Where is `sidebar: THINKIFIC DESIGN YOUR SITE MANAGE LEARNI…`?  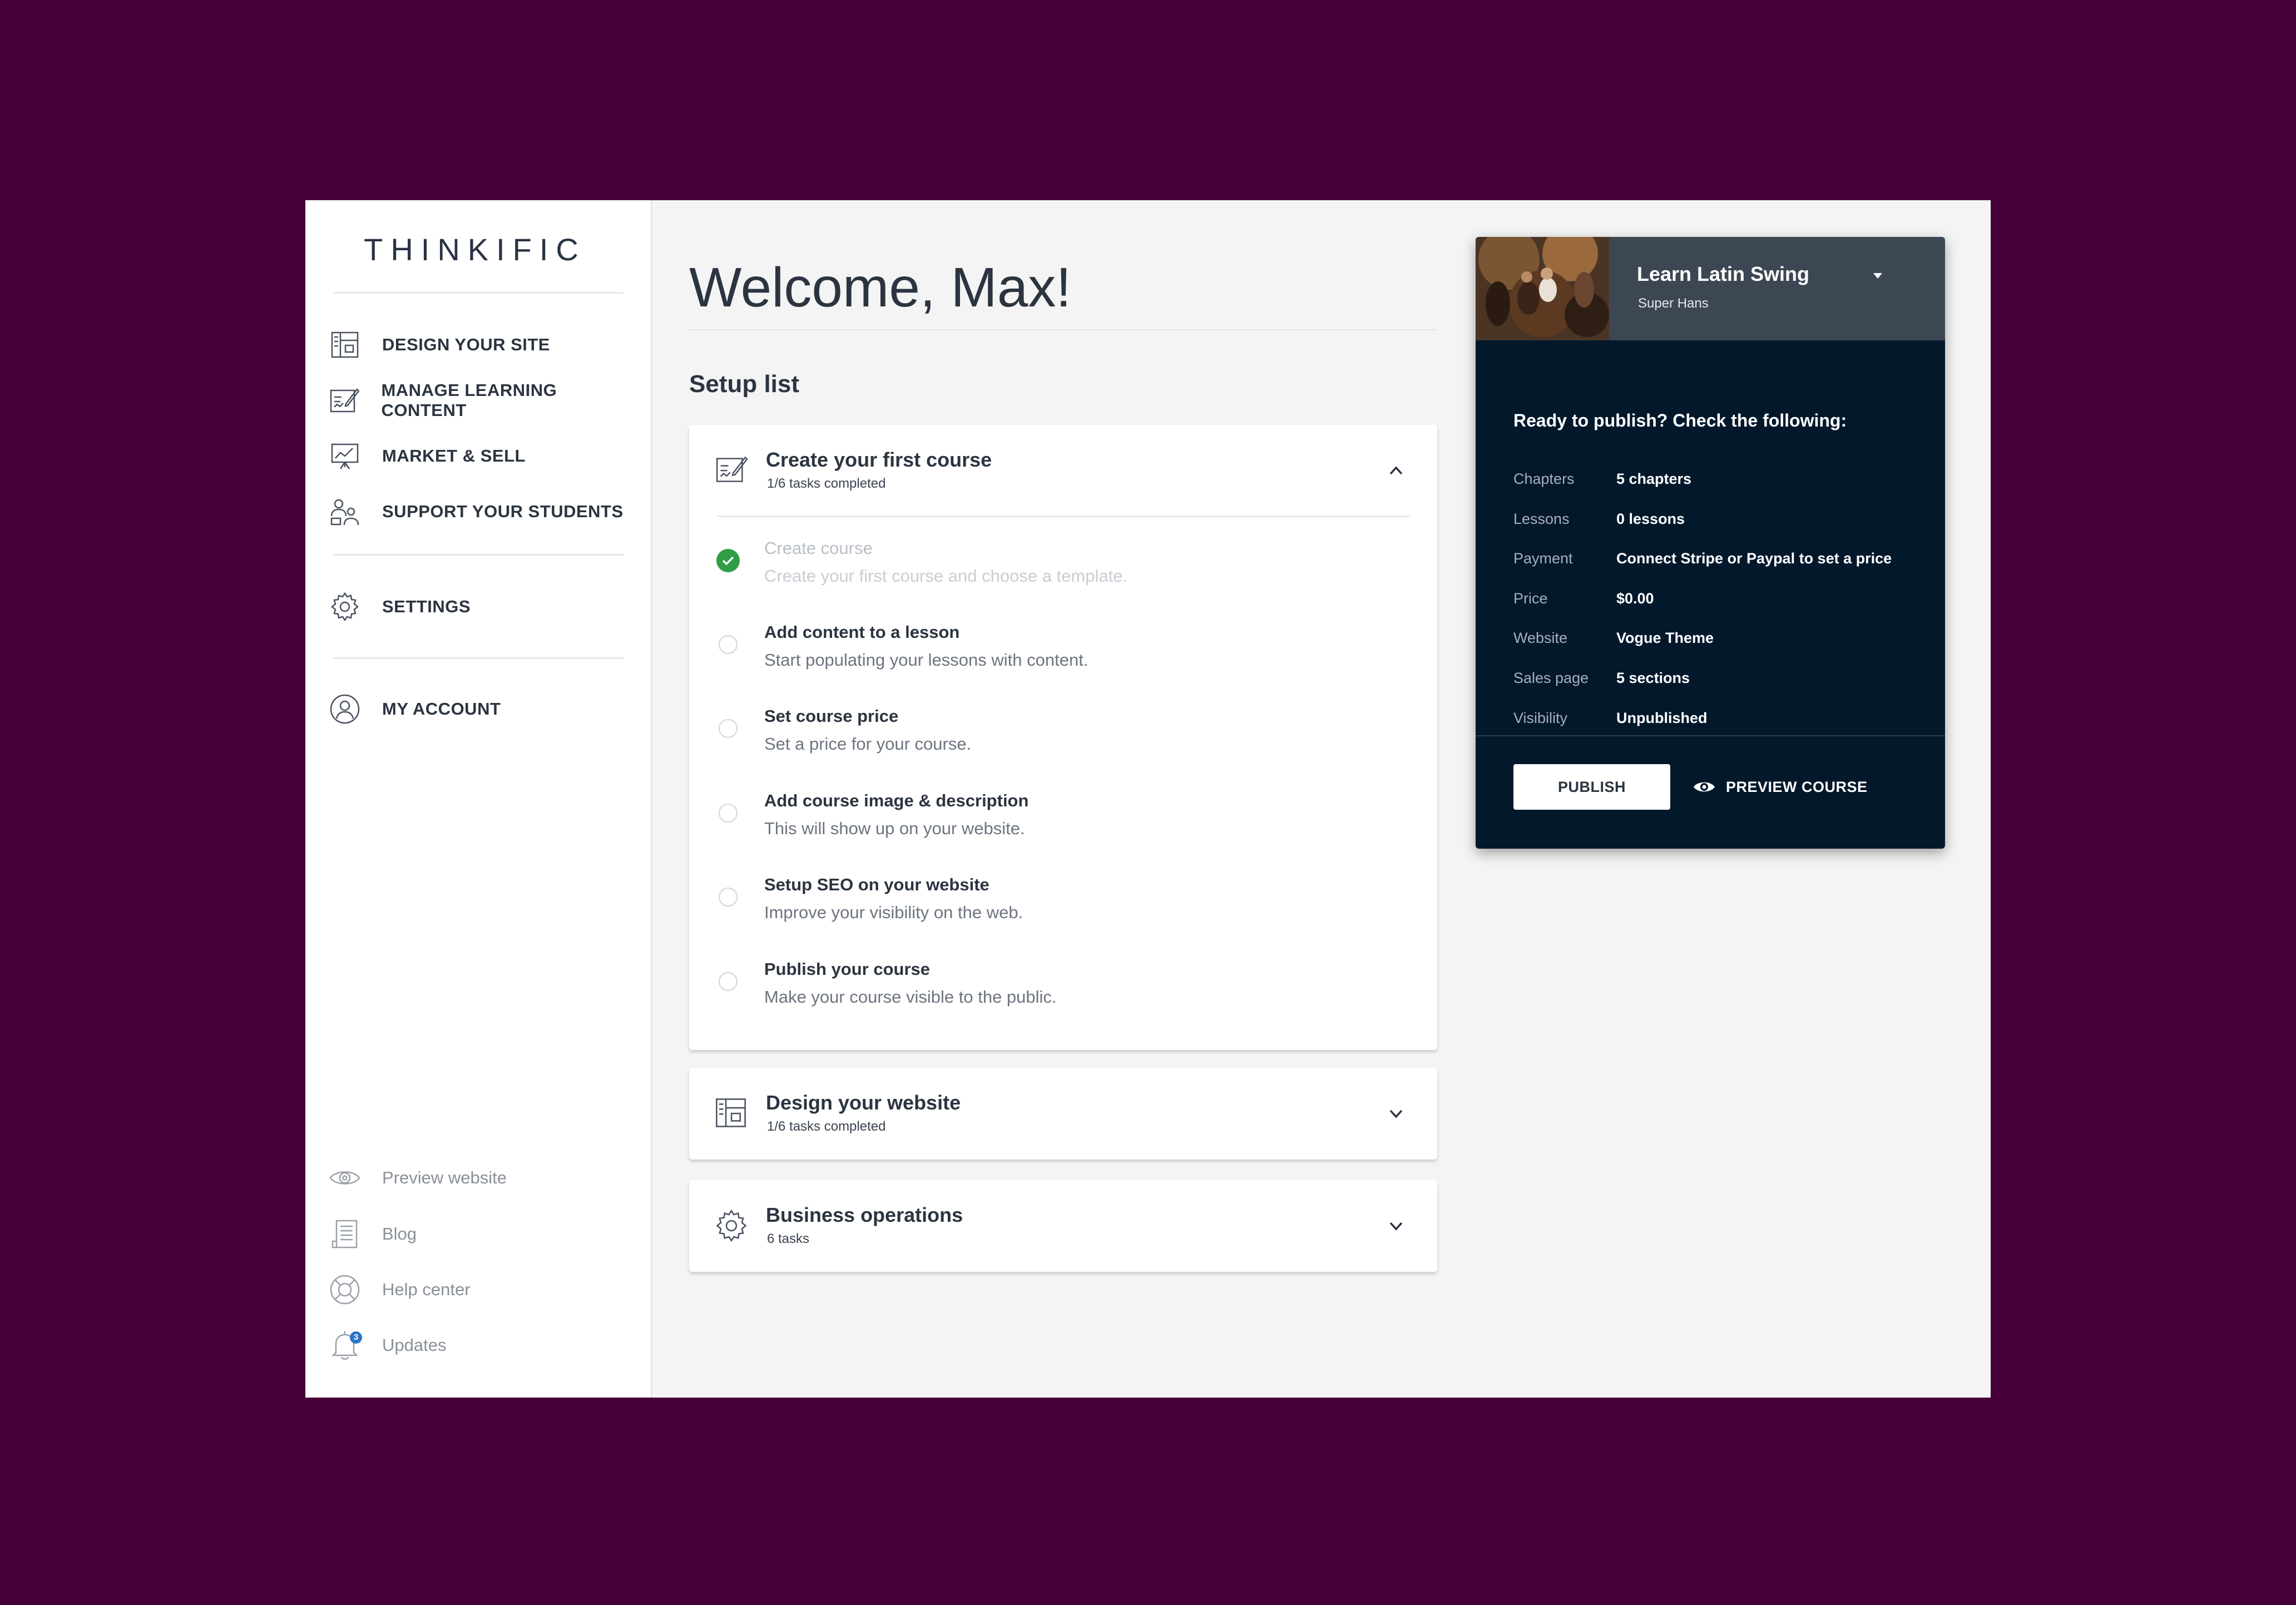 sidebar: THINKIFIC DESIGN YOUR SITE MANAGE LEARNI… is located at coordinates (479, 799).